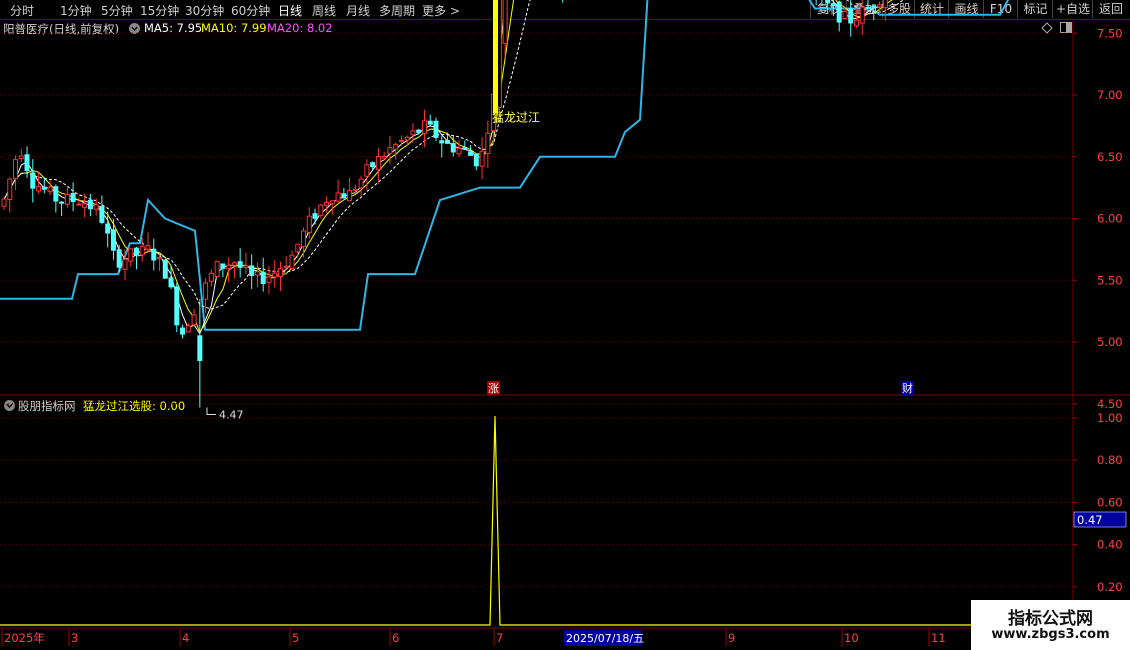  I want to click on time-tick-label: 10, so click(851, 638).